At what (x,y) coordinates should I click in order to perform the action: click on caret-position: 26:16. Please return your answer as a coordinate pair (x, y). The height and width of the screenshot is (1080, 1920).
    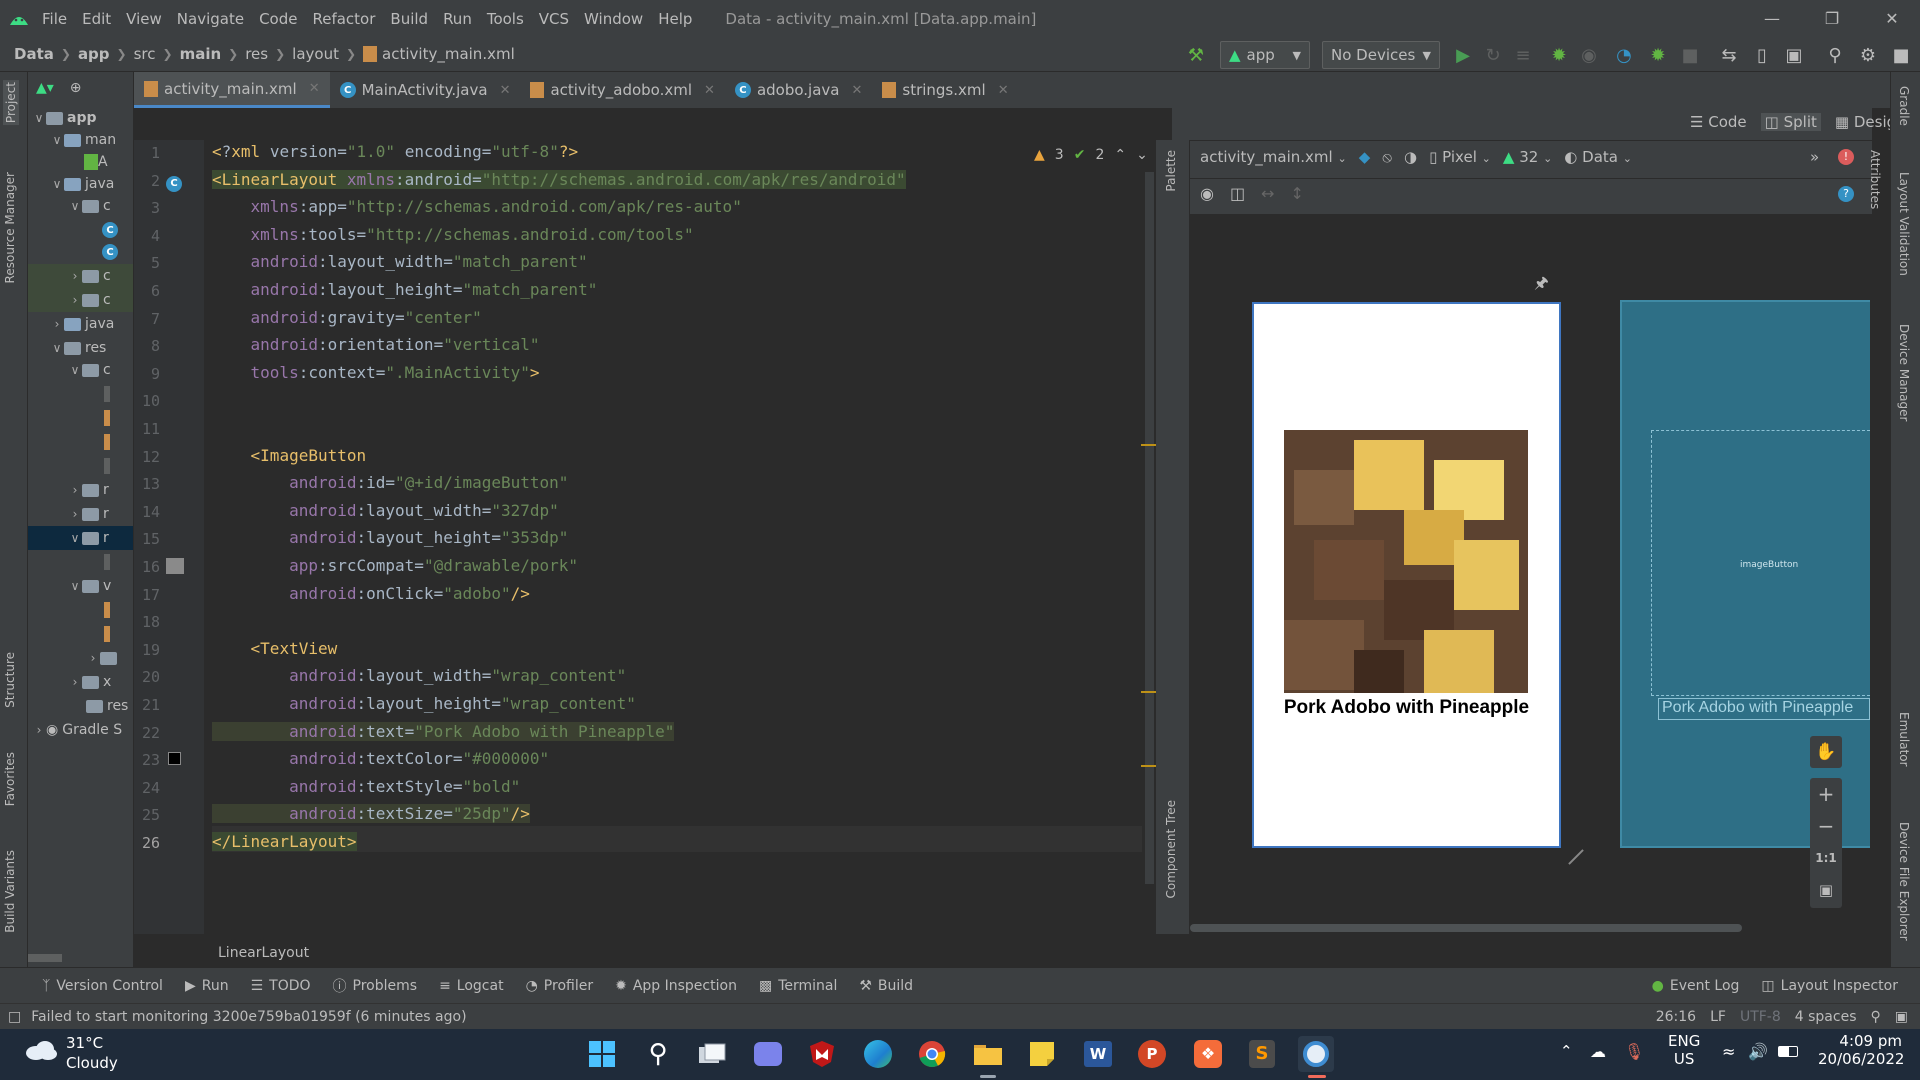
    Looking at the image, I should click on (1676, 1017).